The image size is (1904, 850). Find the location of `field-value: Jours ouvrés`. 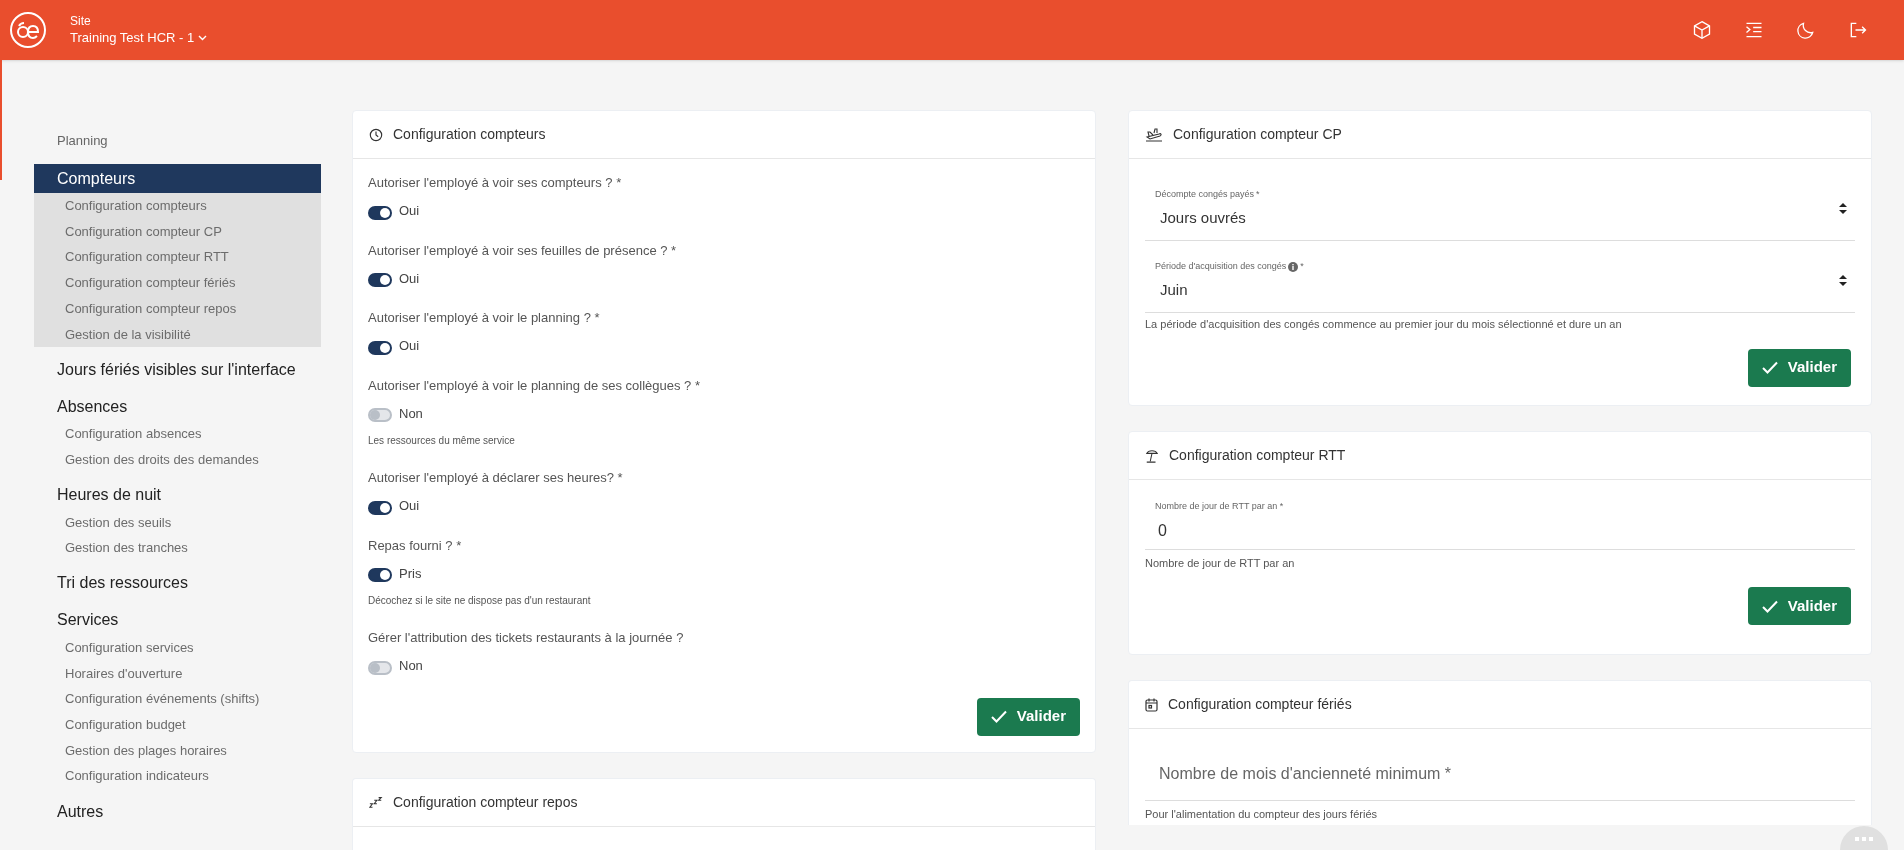

field-value: Jours ouvrés is located at coordinates (1203, 217).